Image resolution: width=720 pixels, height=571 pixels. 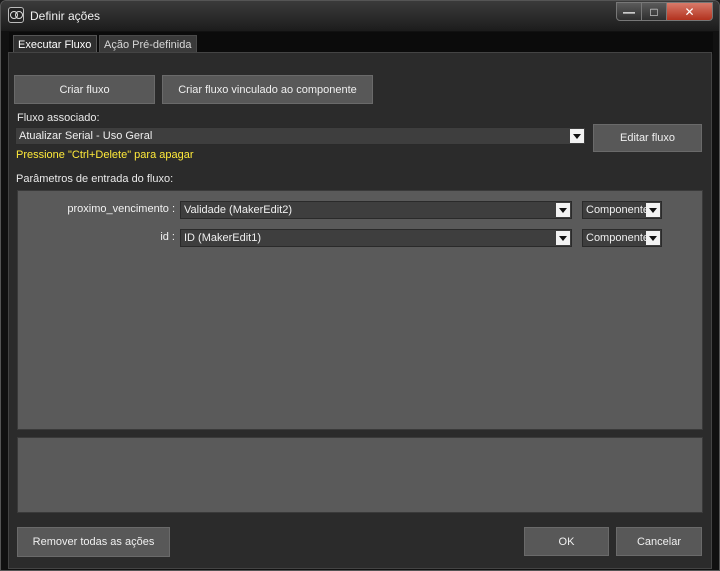 What do you see at coordinates (360, 475) in the screenshot?
I see `message-panel` at bounding box center [360, 475].